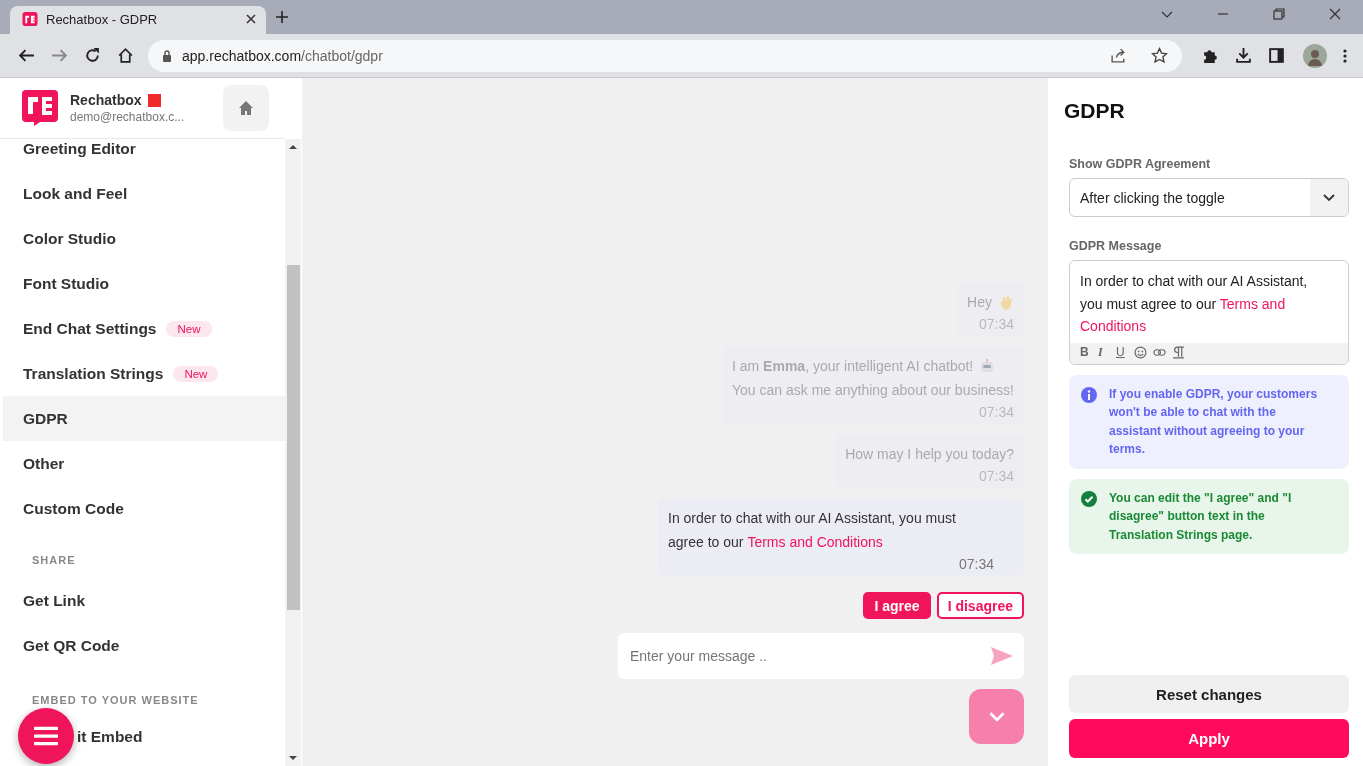 This screenshot has width=1363, height=766. I want to click on browser-tab: Rechatbox - GDPR, so click(138, 20).